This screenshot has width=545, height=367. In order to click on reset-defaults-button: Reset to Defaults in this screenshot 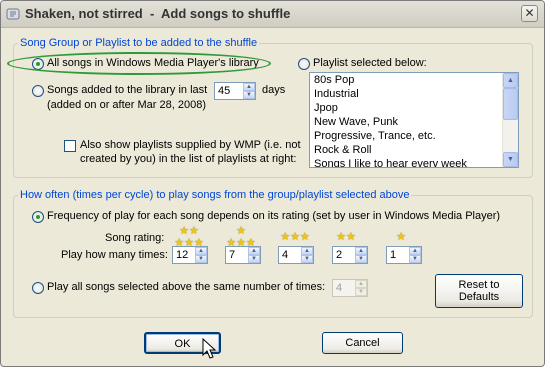, I will do `click(479, 291)`.